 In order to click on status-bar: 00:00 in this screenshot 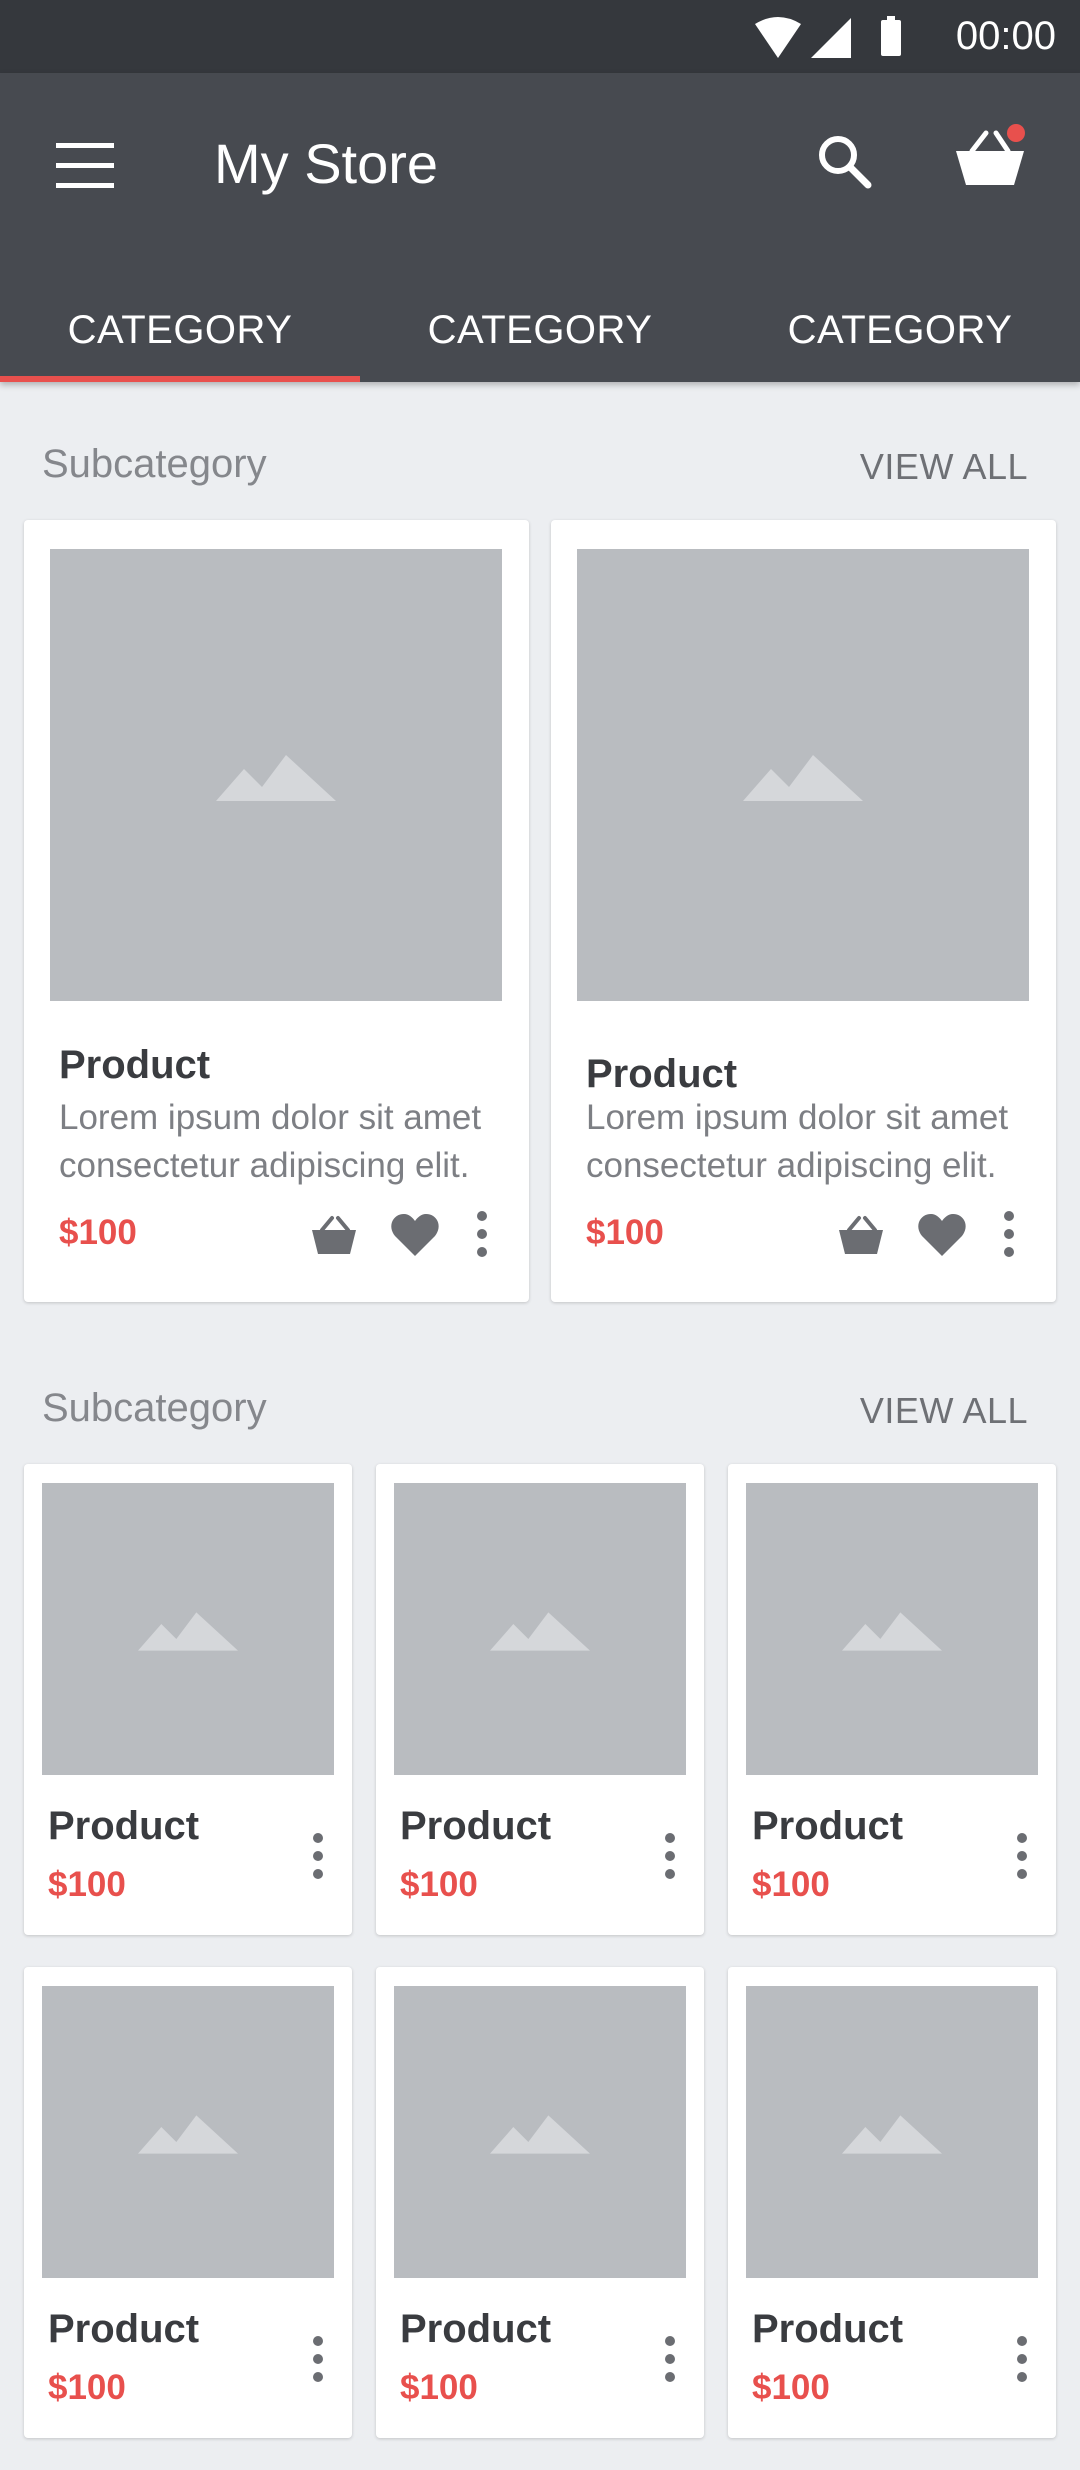, I will do `click(540, 36)`.